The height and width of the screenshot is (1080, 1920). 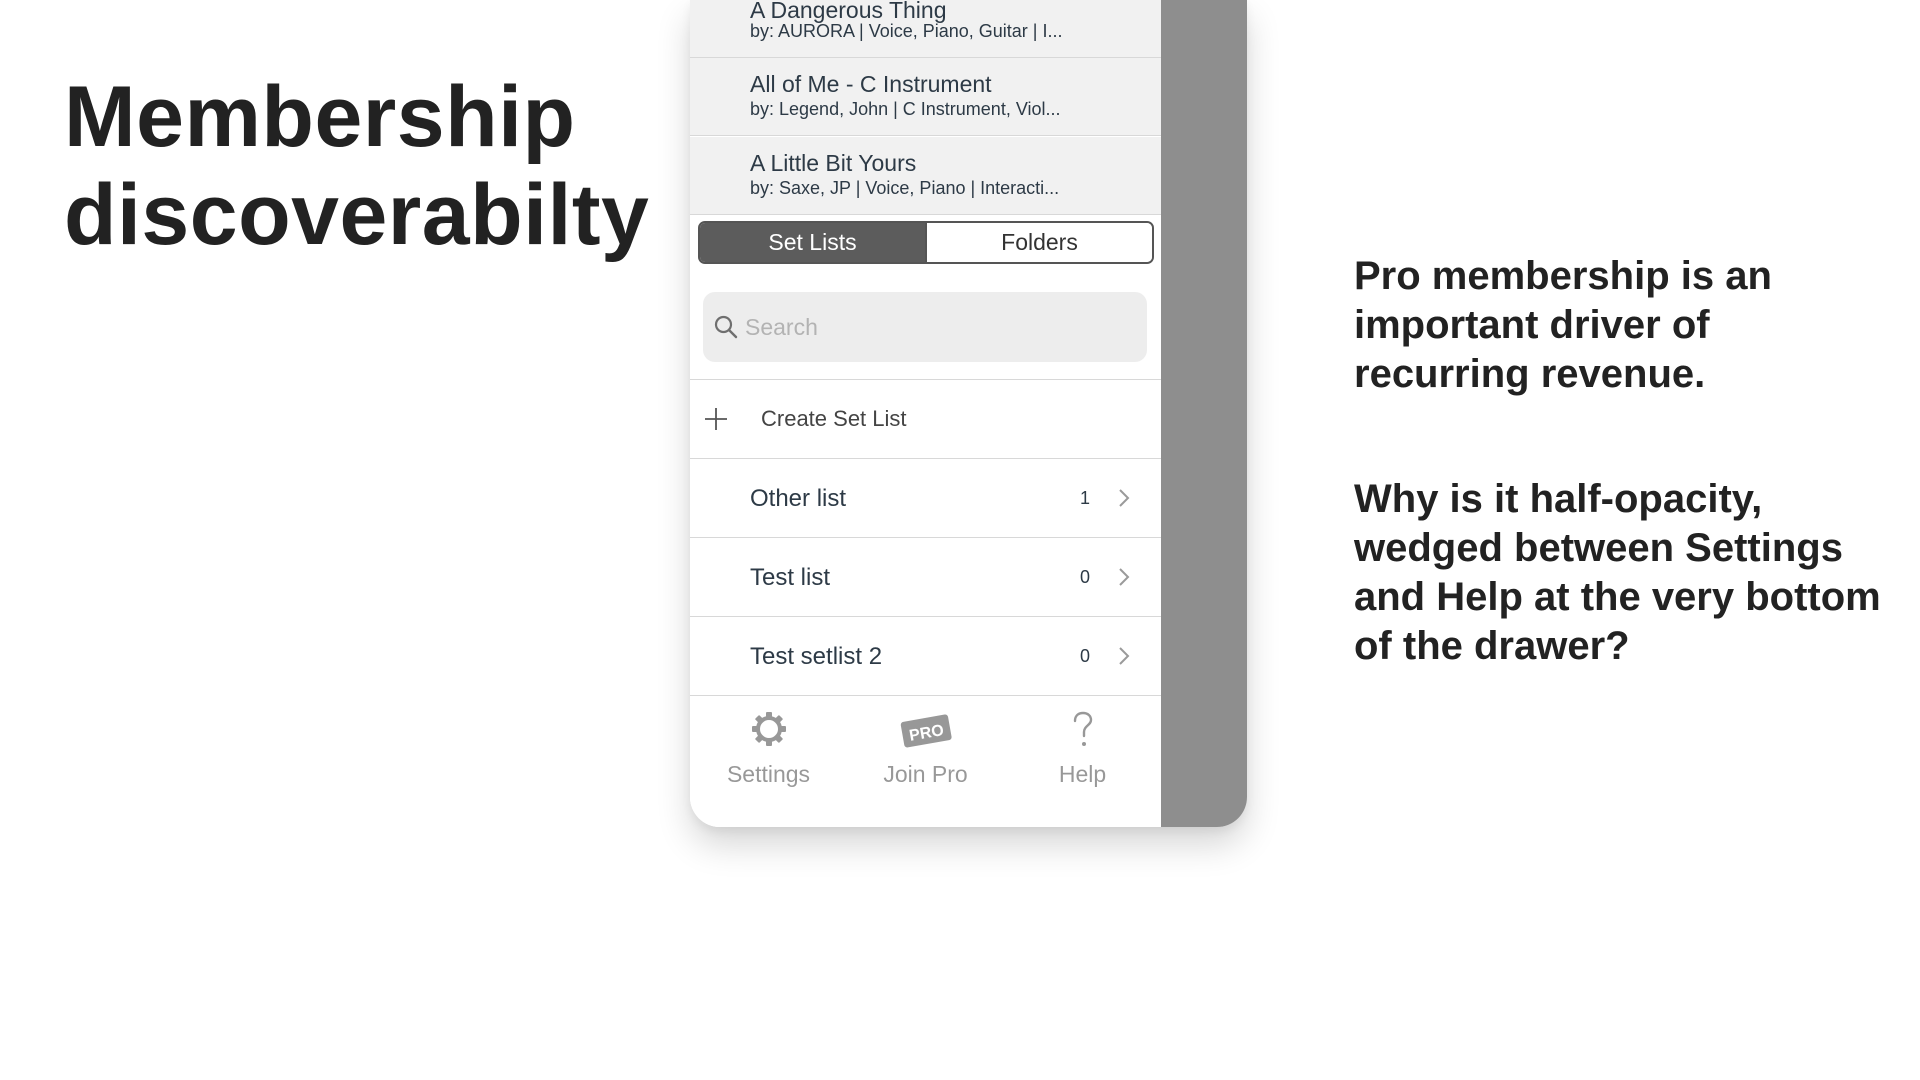 I want to click on settings-label: Settings, so click(x=768, y=774).